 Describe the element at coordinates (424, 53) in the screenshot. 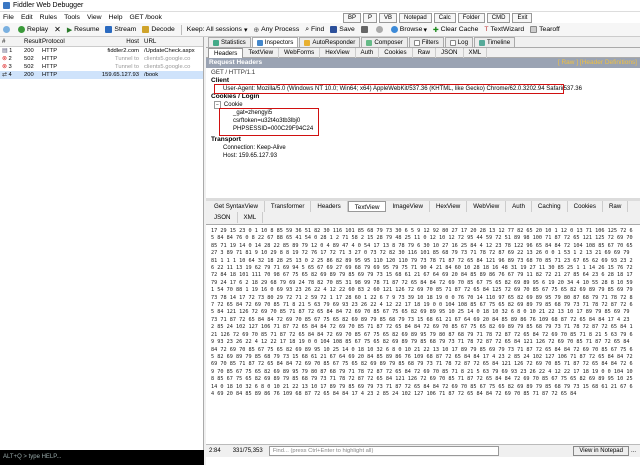

I see `req-tab-raw: Raw` at that location.